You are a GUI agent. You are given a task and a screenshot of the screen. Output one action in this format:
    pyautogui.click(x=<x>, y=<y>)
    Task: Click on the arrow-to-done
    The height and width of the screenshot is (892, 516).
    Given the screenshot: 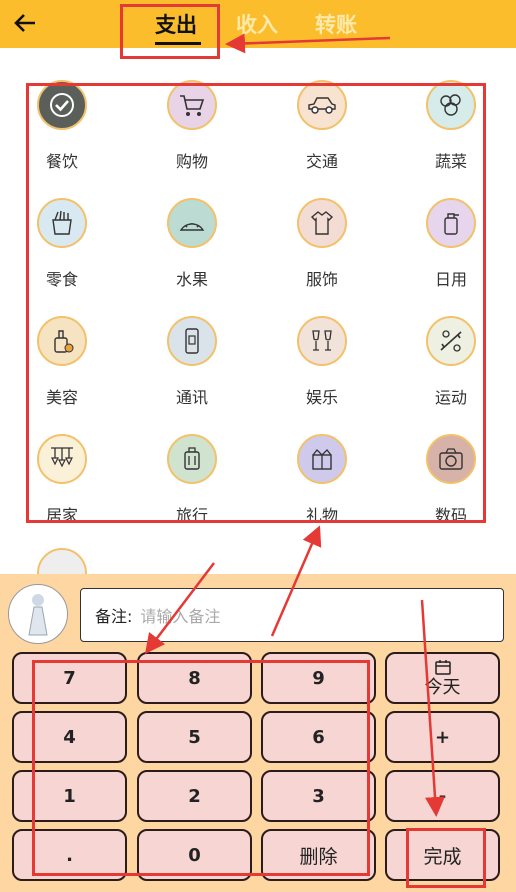 What is the action you would take?
    pyautogui.click(x=432, y=708)
    